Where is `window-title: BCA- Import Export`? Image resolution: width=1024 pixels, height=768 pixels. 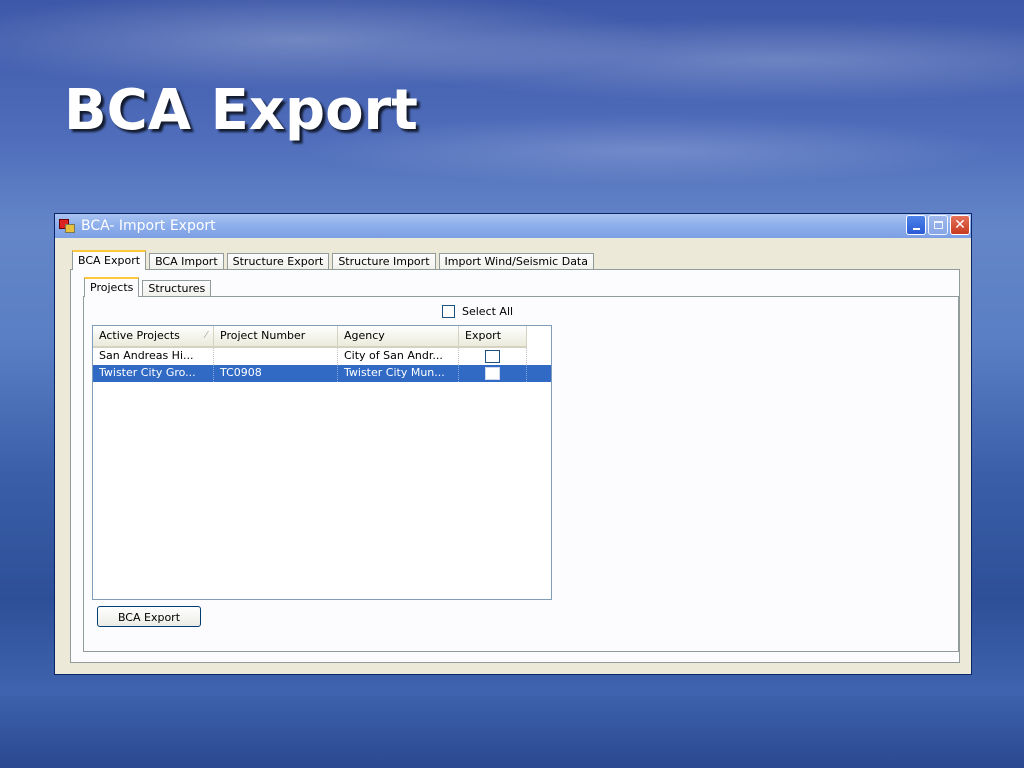
window-title: BCA- Import Export is located at coordinates (148, 226).